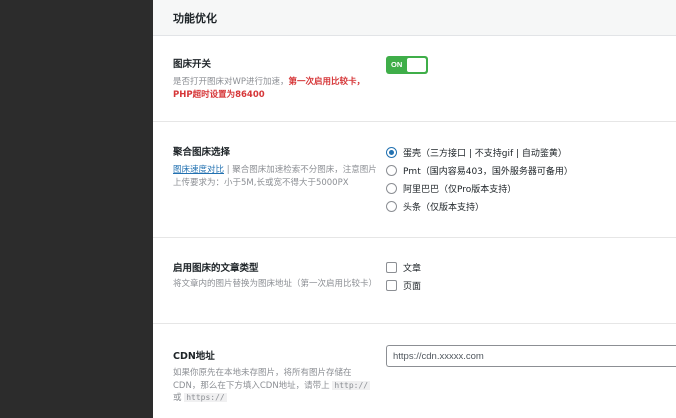 This screenshot has width=676, height=418. I want to click on post-types-description: 将文章内的图片替换为图床地址（第一次启用比较卡）, so click(275, 284).